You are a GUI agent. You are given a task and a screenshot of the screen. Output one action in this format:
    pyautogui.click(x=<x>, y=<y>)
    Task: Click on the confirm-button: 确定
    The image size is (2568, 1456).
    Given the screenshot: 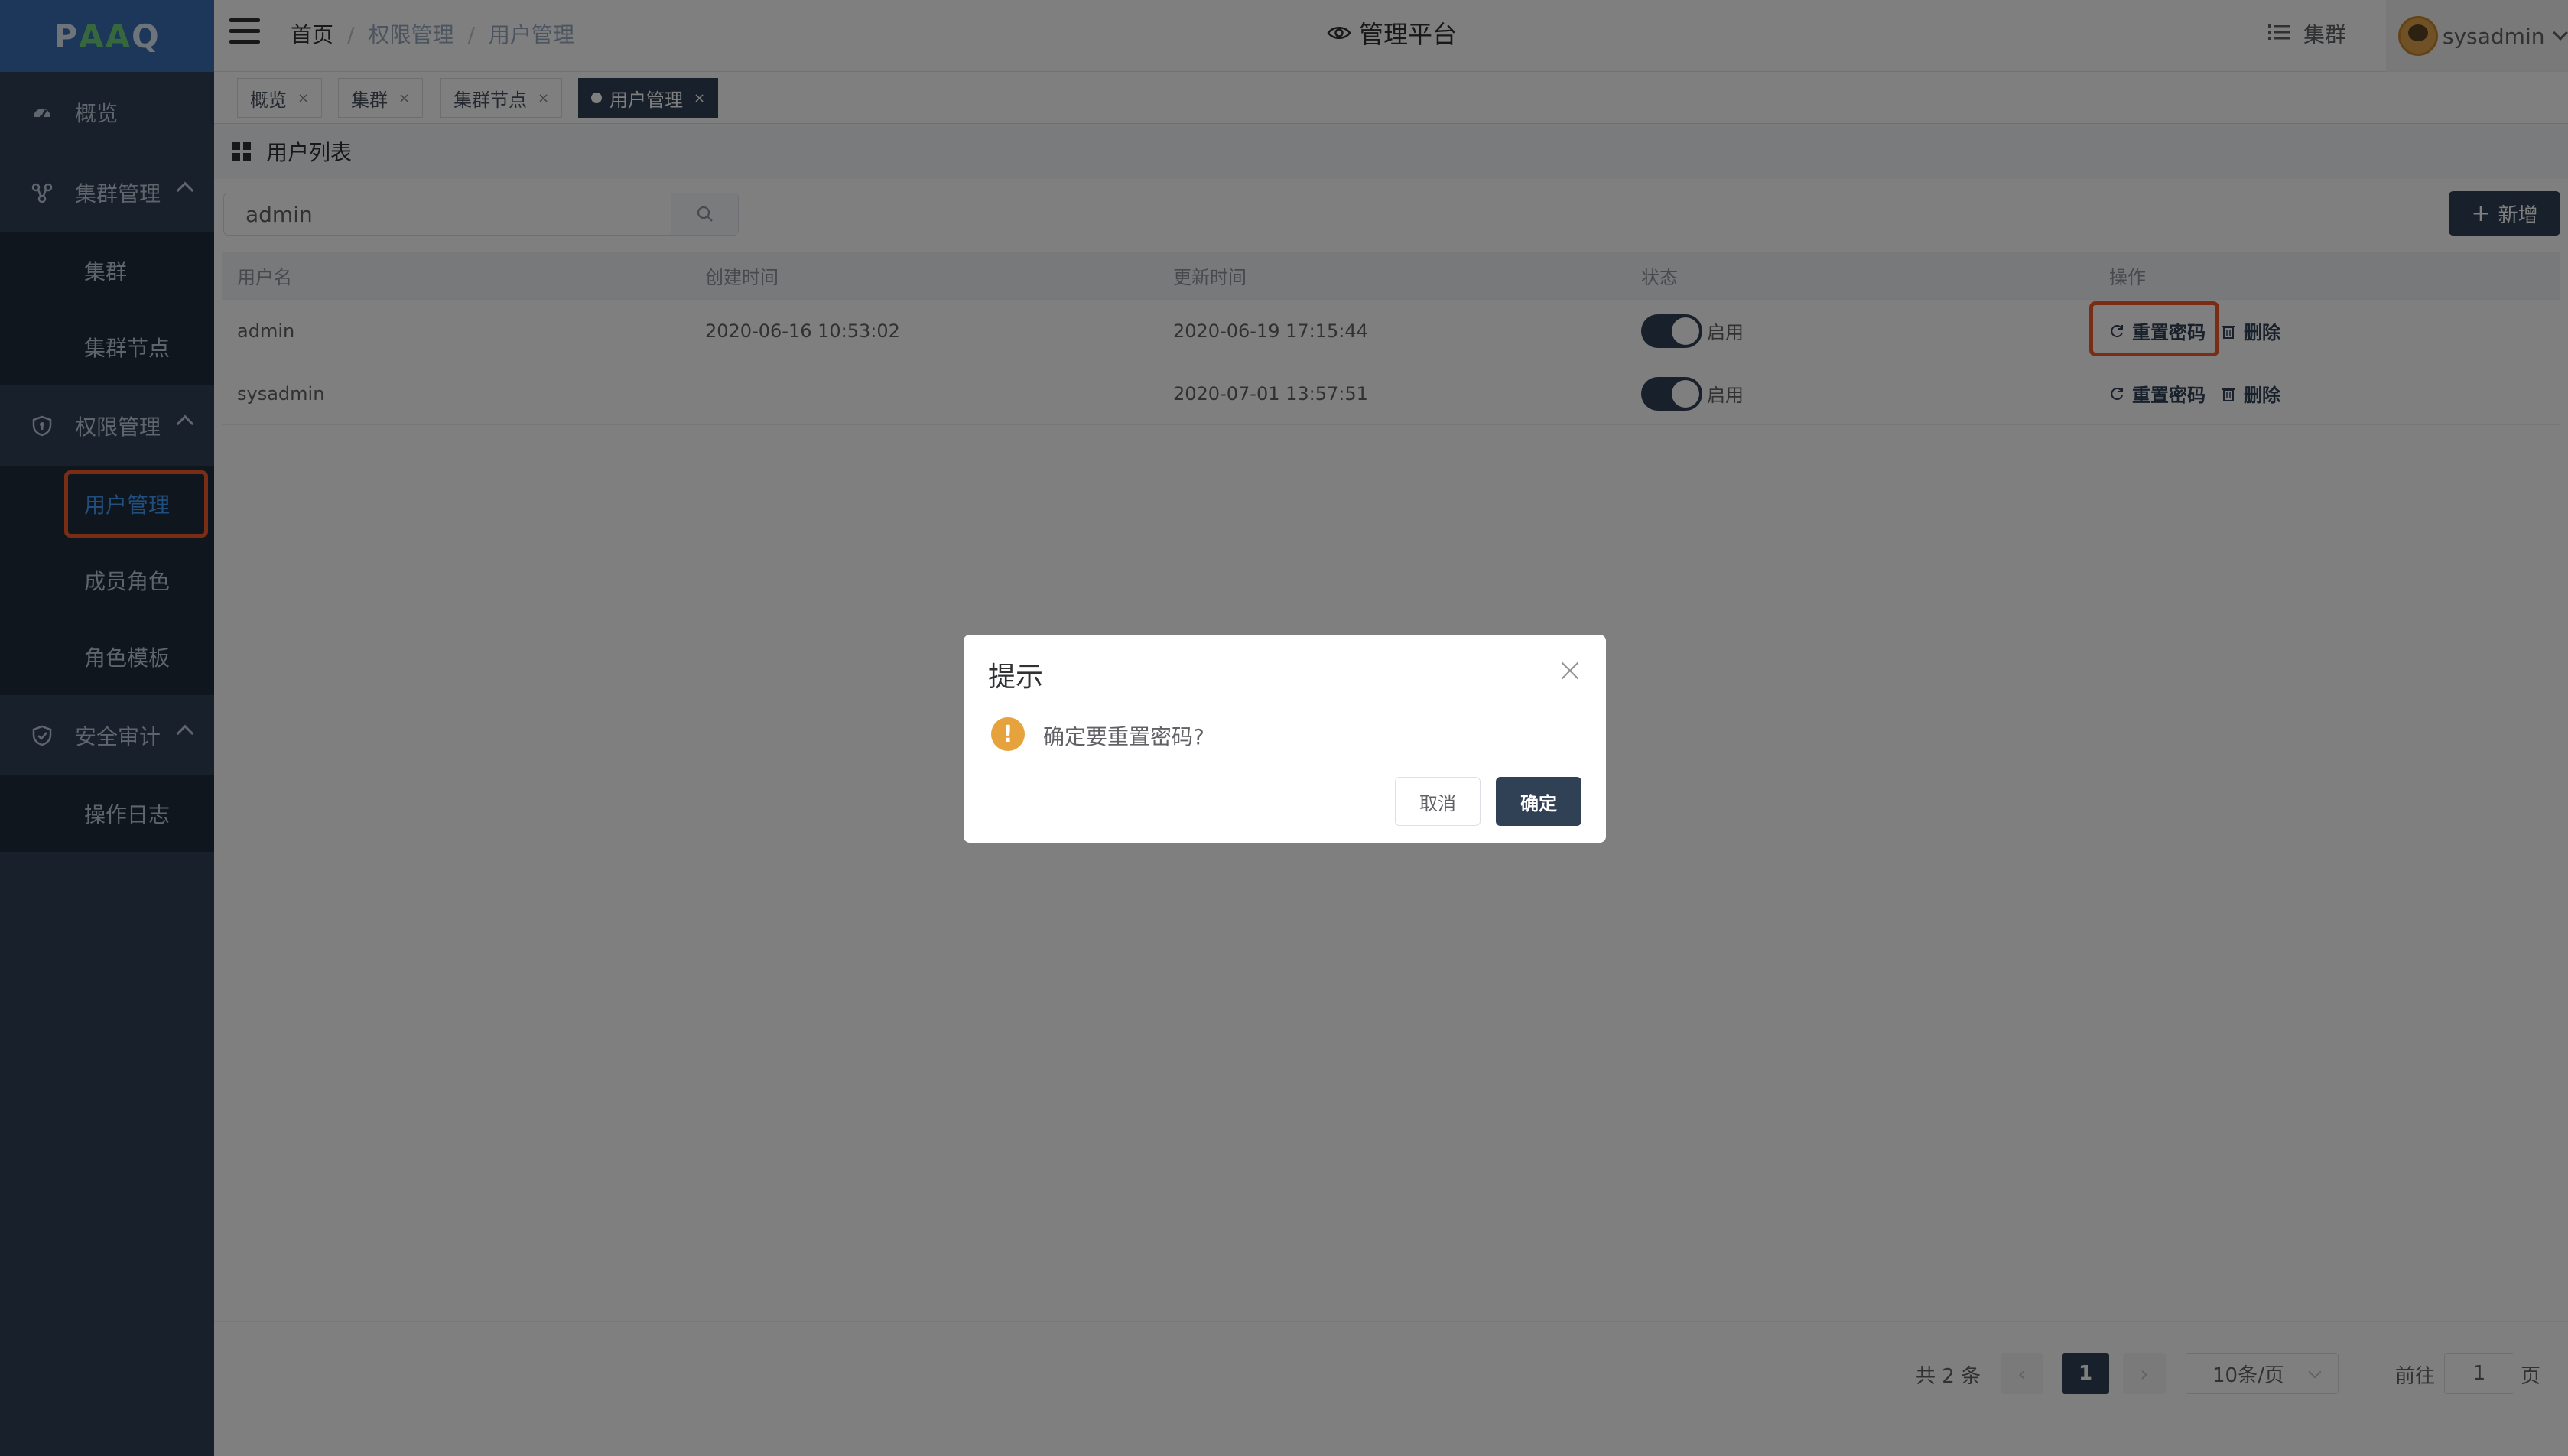 What is the action you would take?
    pyautogui.click(x=1538, y=801)
    